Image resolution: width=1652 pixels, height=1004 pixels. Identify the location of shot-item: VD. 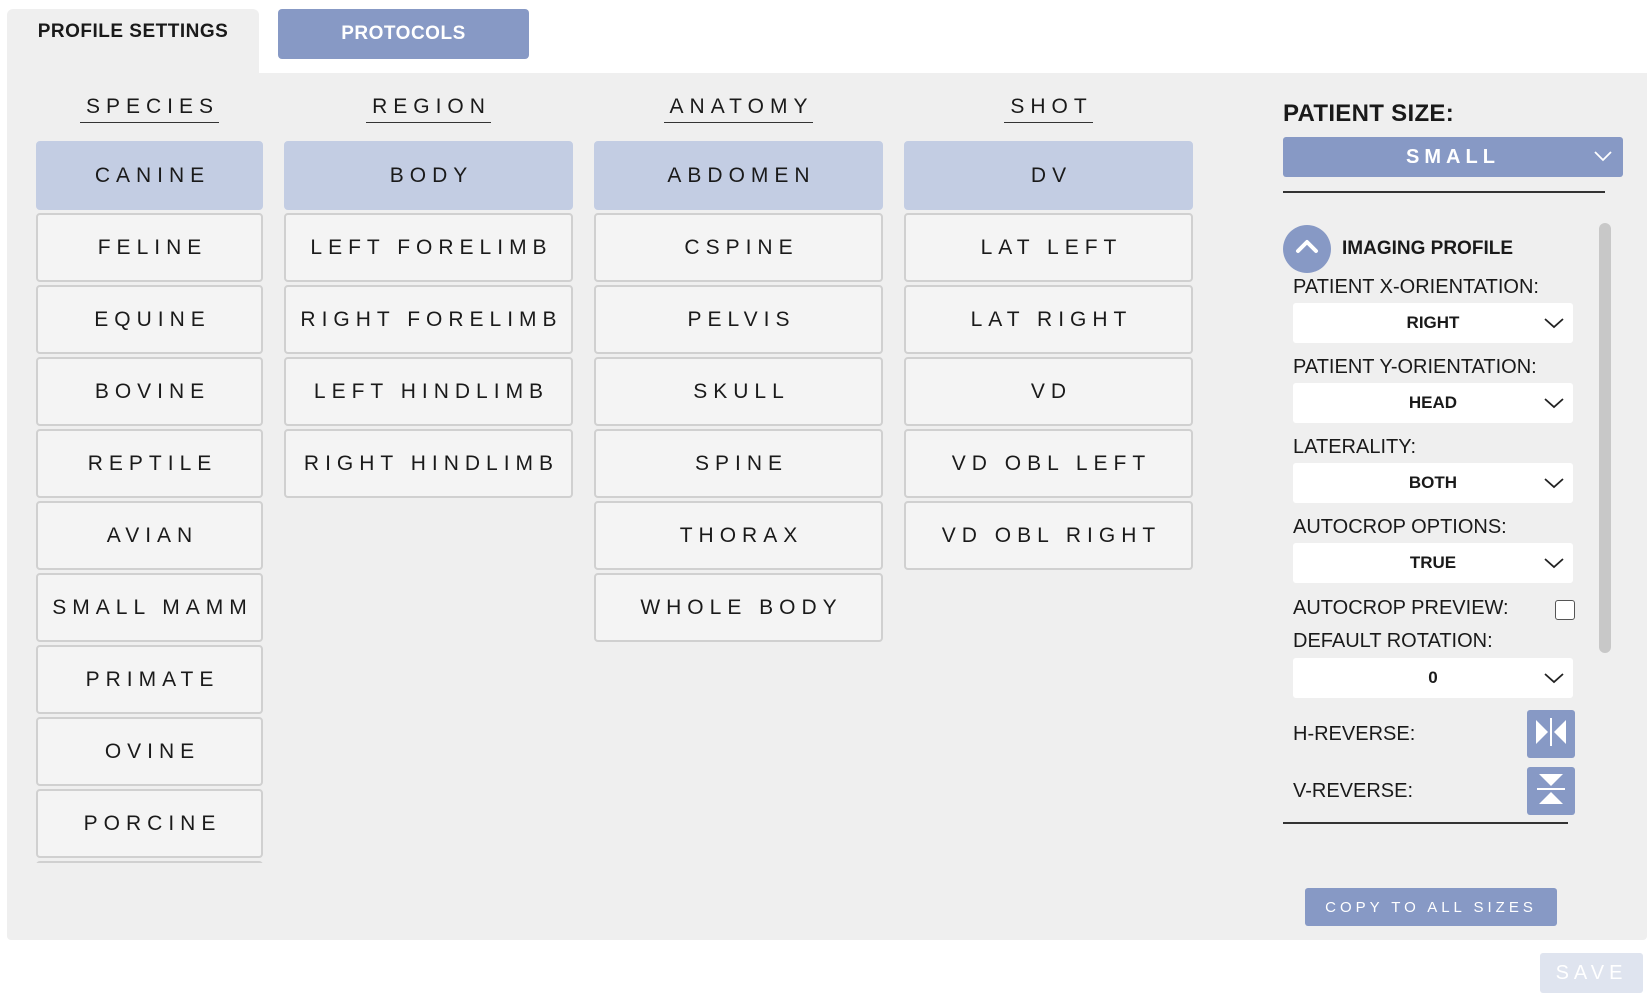
(1048, 391).